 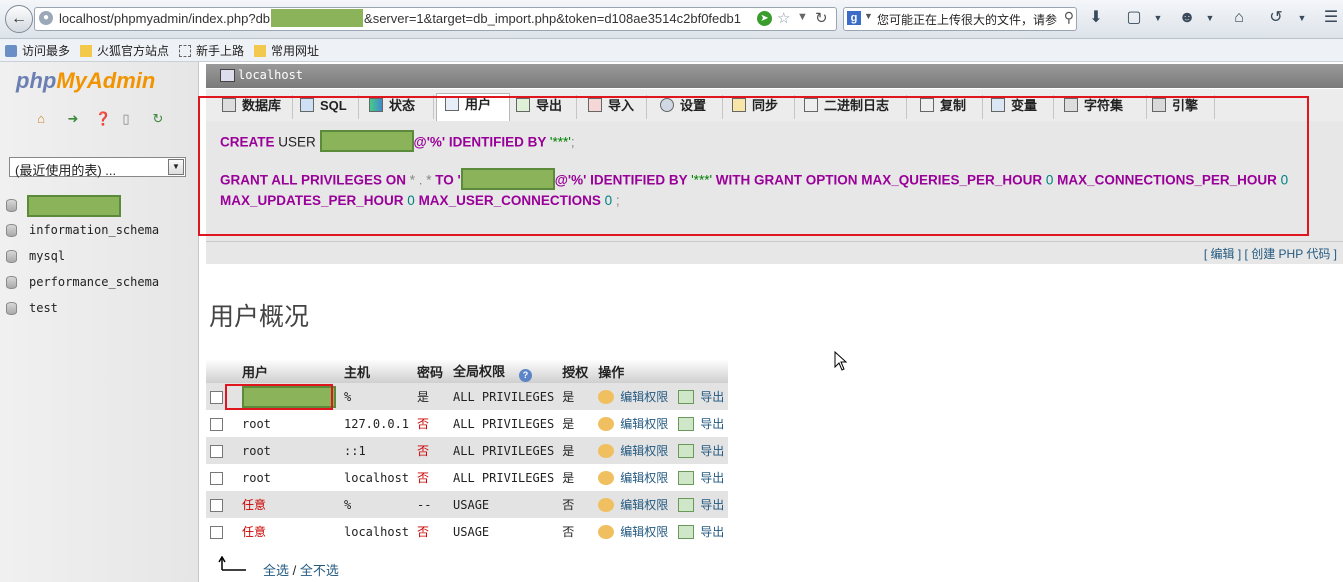 What do you see at coordinates (1223, 254) in the screenshot?
I see `edit-link: 编辑` at bounding box center [1223, 254].